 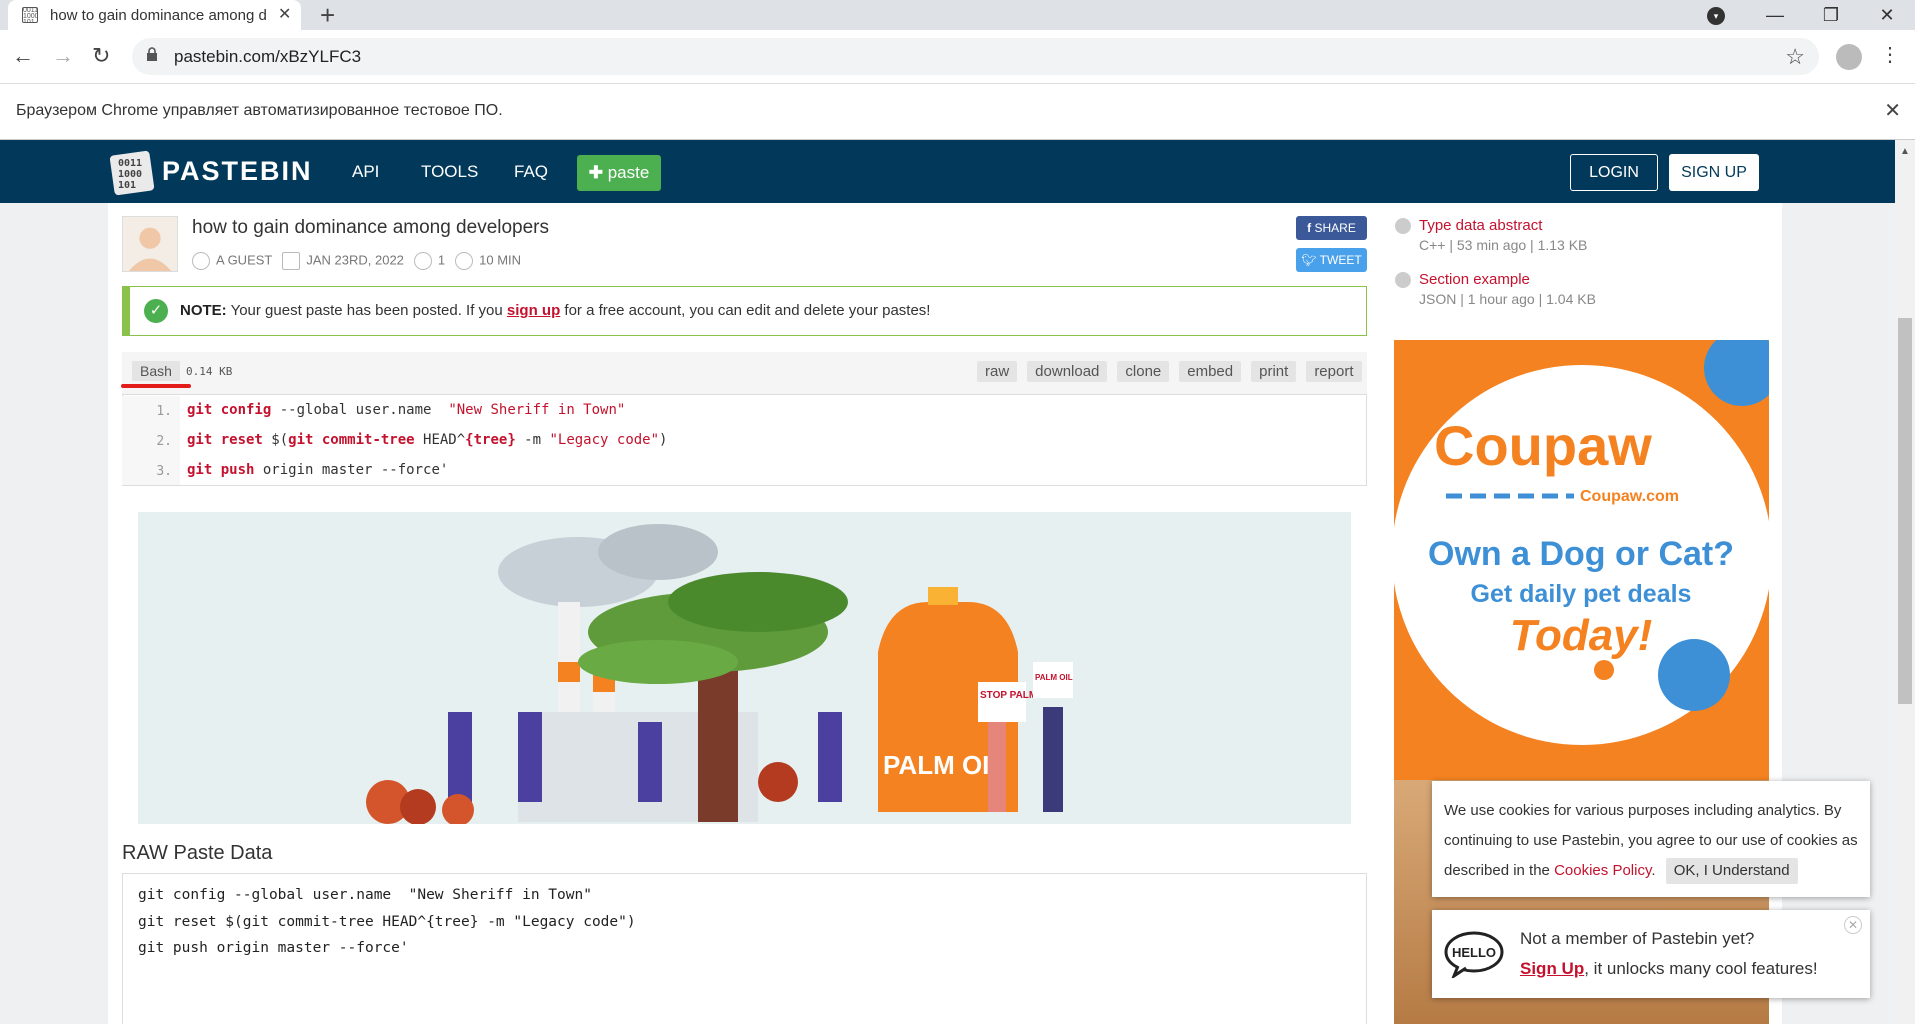 What do you see at coordinates (1331, 260) in the screenshot?
I see `tweet-button: 🐦︎ TWEET` at bounding box center [1331, 260].